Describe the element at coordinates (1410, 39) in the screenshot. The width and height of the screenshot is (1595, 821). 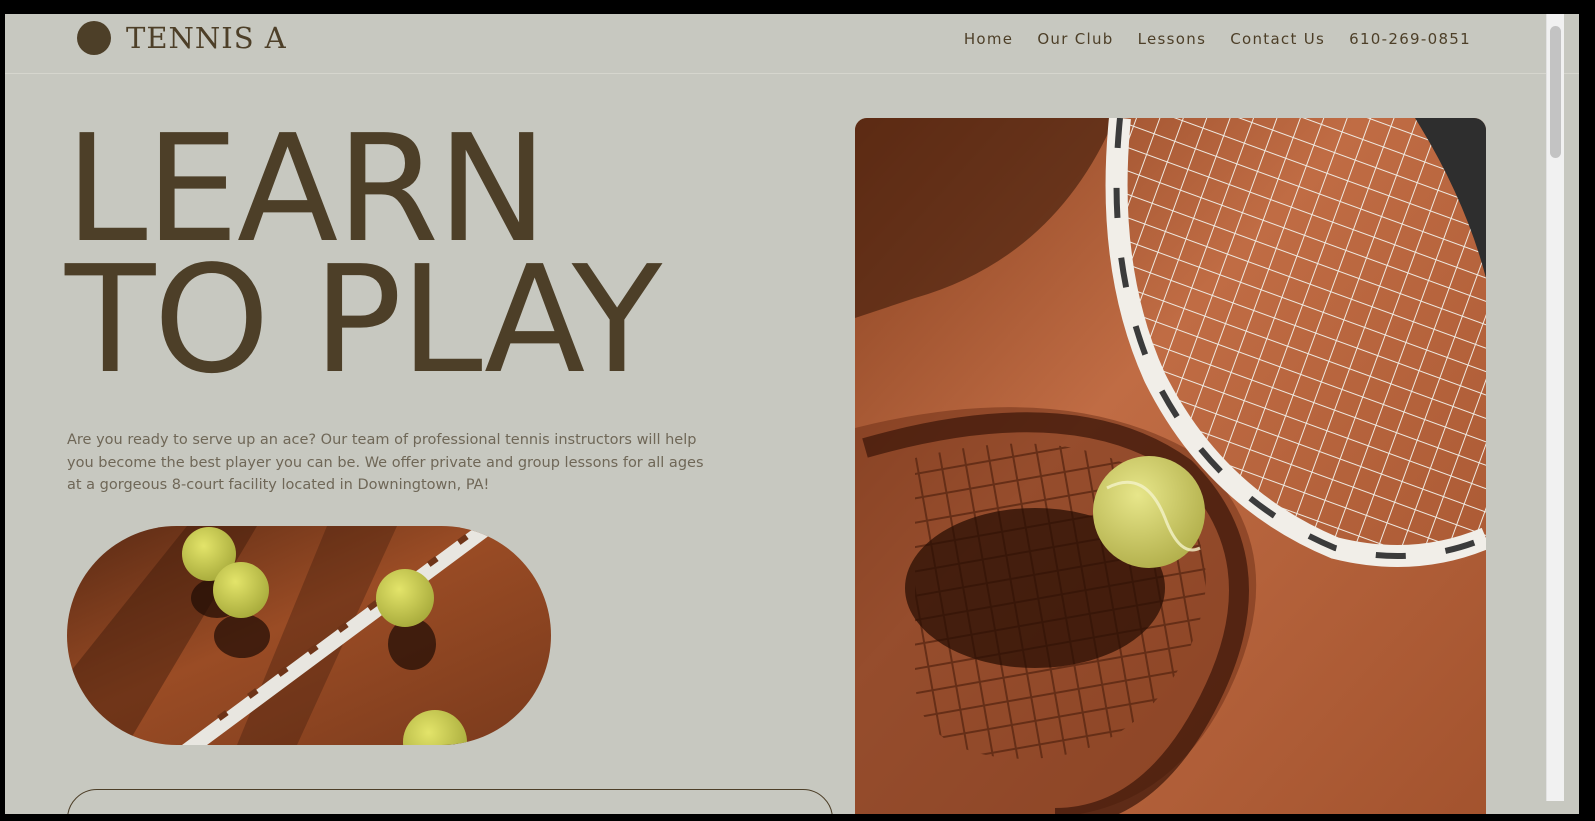
I see `nav-phone-link: 610-269-0851` at that location.